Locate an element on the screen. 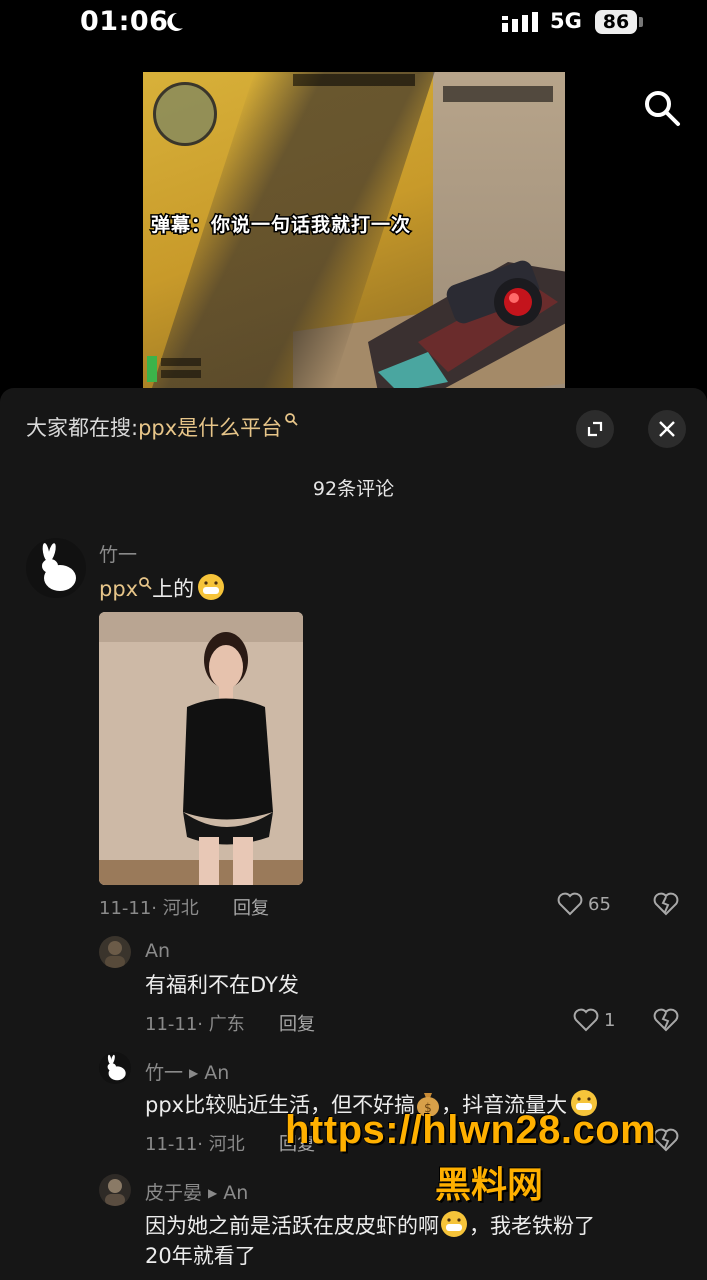 This screenshot has width=707, height=1280. person-photo-graphic is located at coordinates (201, 748).